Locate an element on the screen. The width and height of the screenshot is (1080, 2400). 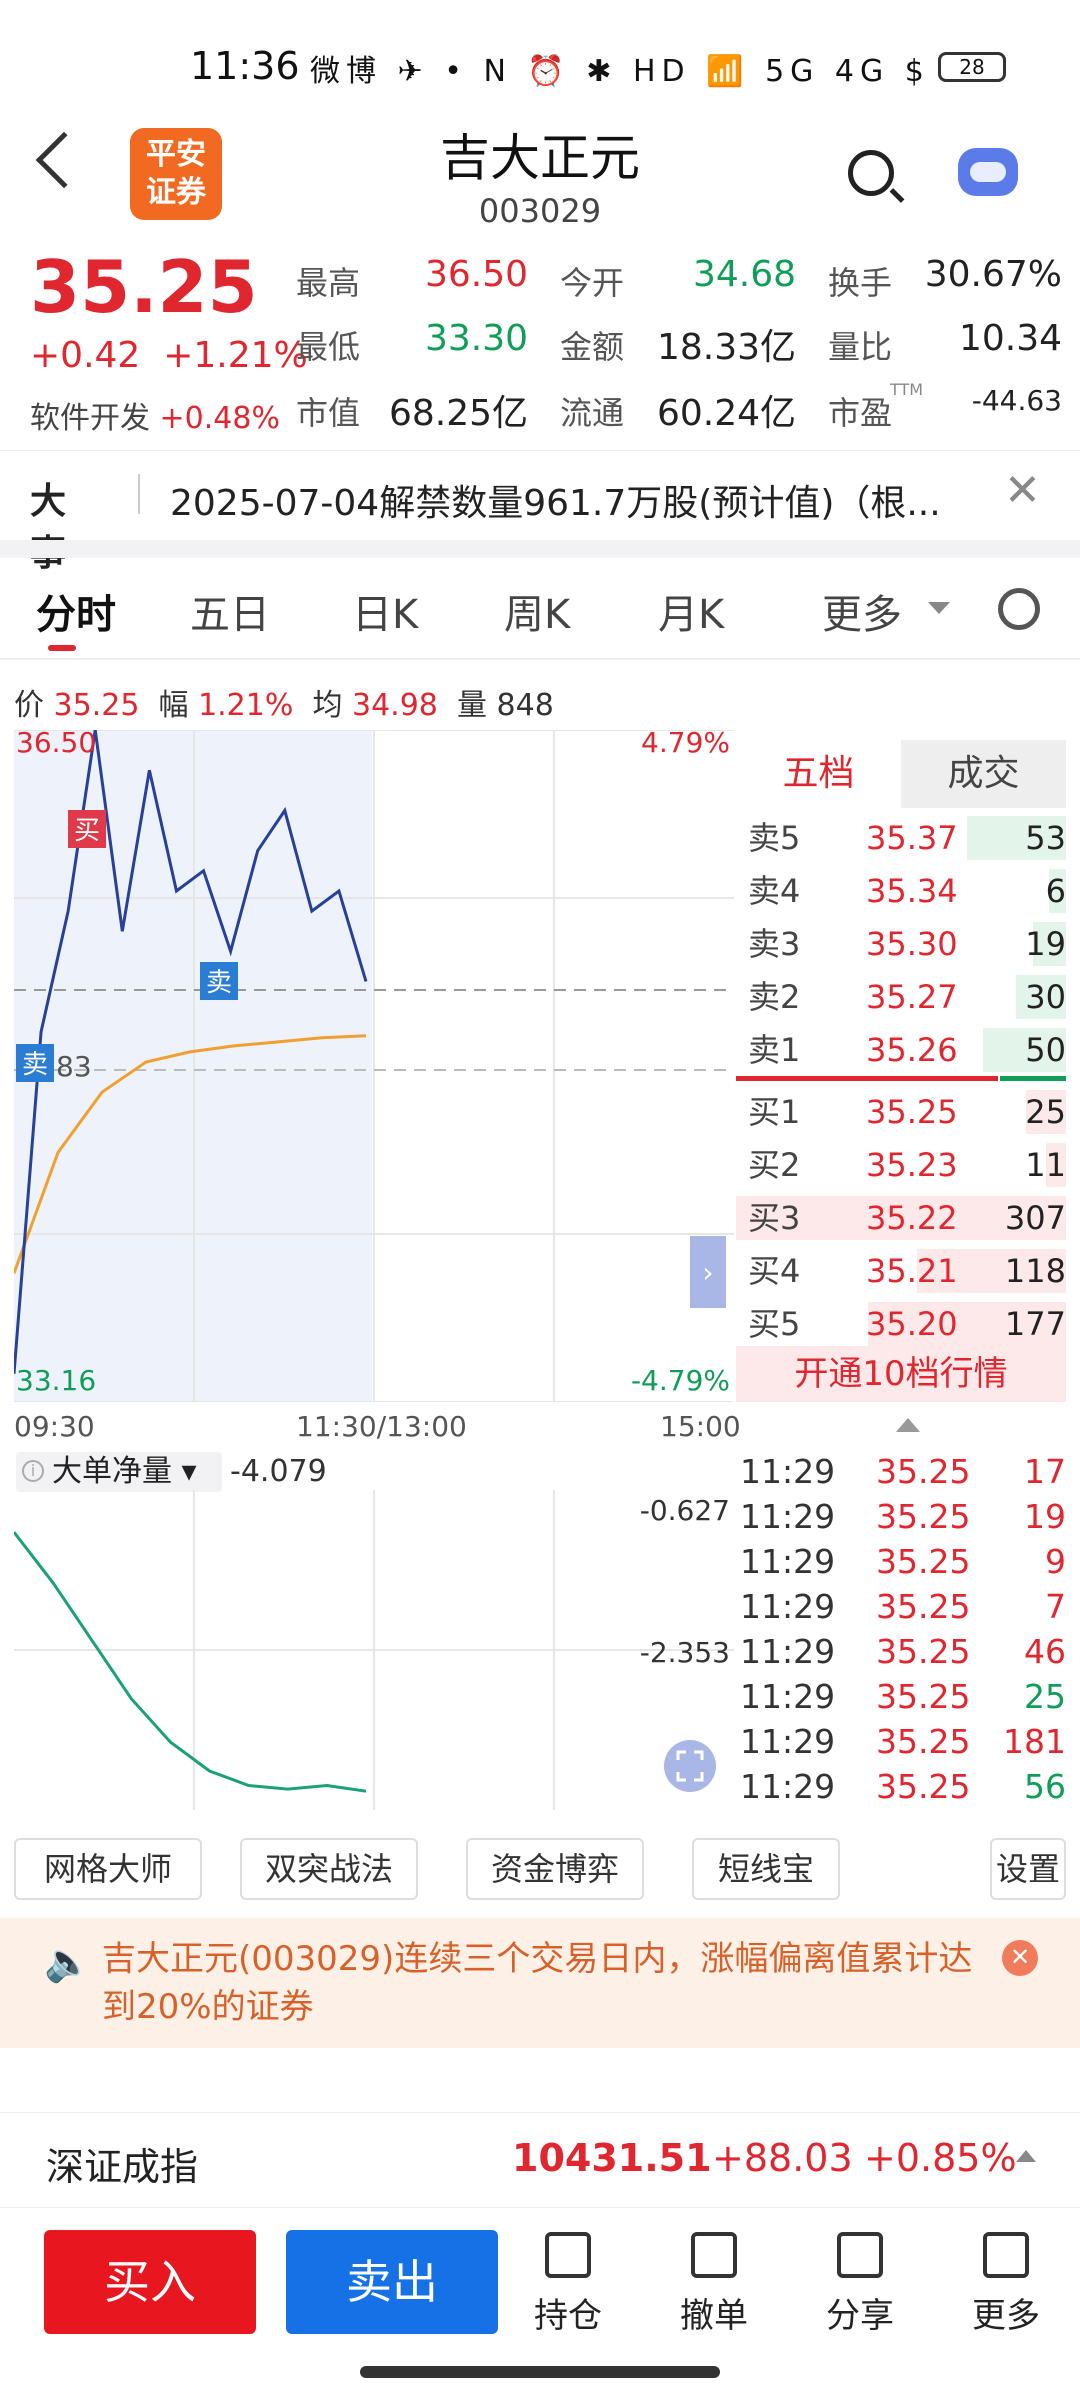
bid-price: 35.22 is located at coordinates (912, 1218).